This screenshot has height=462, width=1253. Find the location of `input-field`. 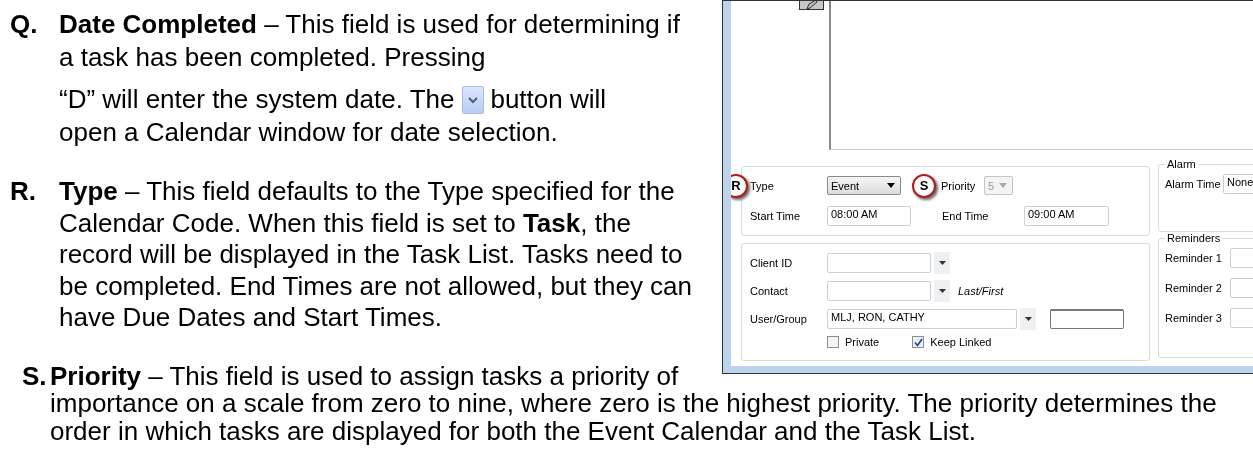

input-field is located at coordinates (1087, 319).